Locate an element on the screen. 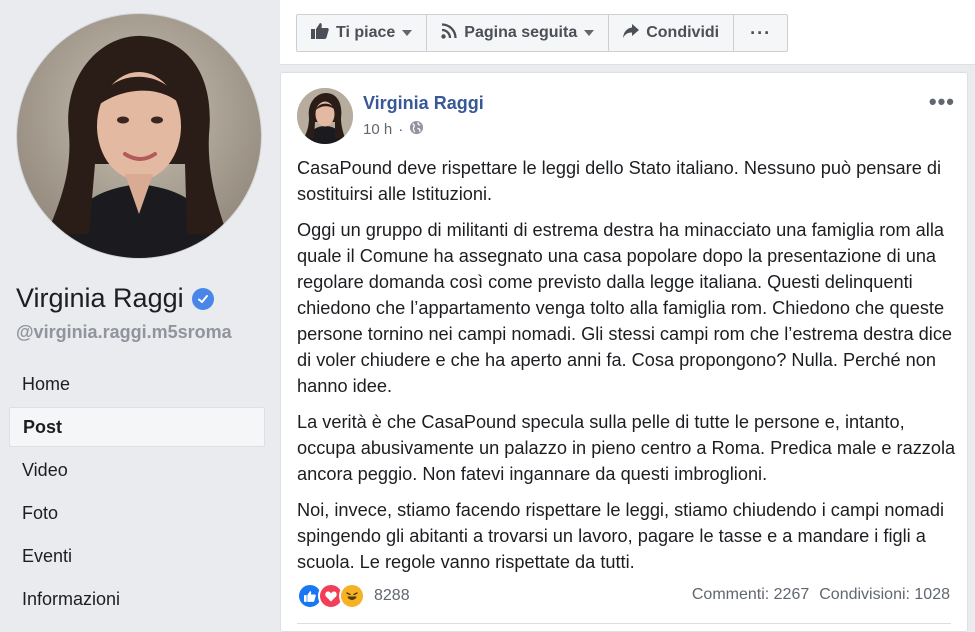 This screenshot has height=632, width=975. post-stats: Commenti: 2267 Condivisioni: 1028 is located at coordinates (821, 595).